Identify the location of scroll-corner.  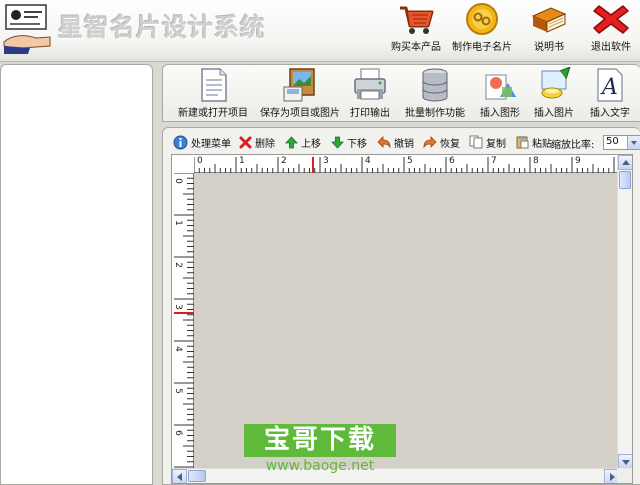
(624, 475).